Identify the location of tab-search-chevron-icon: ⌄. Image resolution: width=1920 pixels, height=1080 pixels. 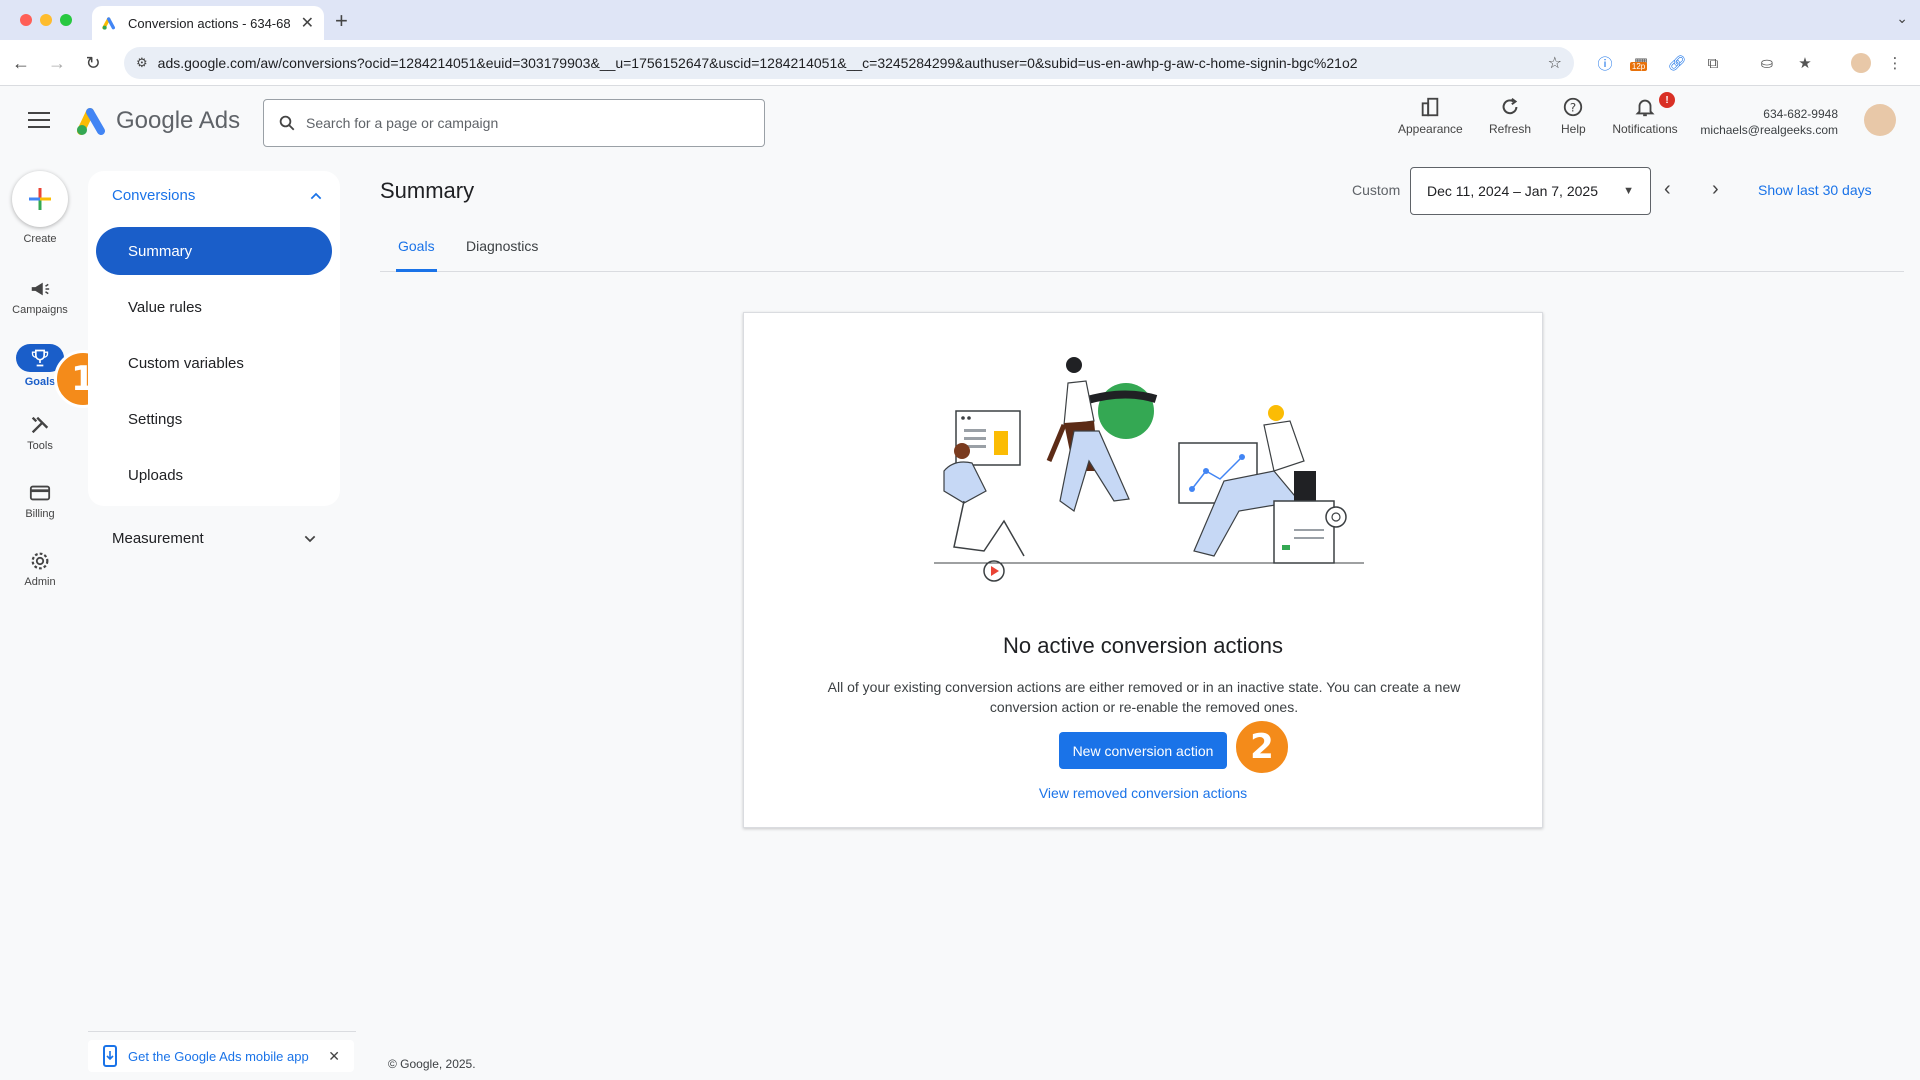
(1902, 18).